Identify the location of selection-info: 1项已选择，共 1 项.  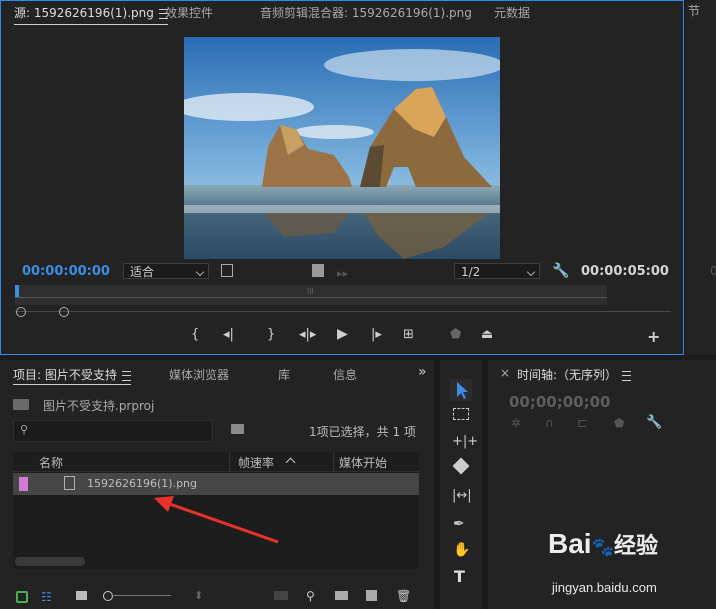
(362, 432).